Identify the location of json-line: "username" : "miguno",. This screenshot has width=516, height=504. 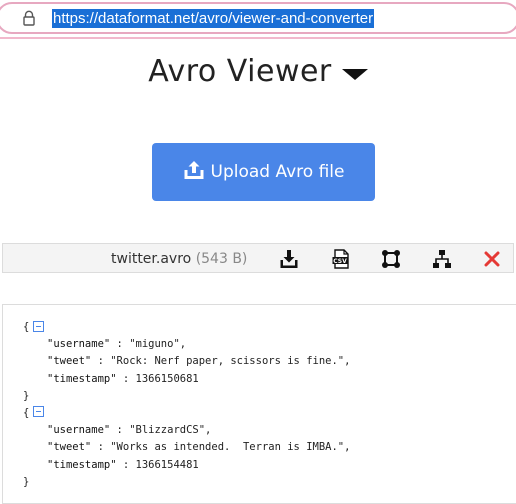
(186, 344).